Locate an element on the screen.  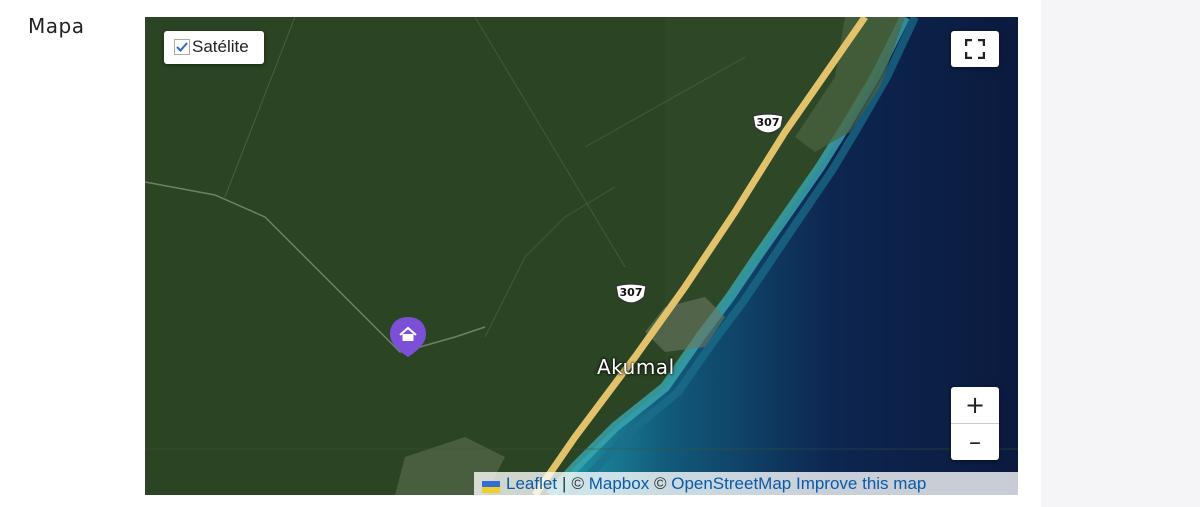
zoom-out-button: – is located at coordinates (975, 442).